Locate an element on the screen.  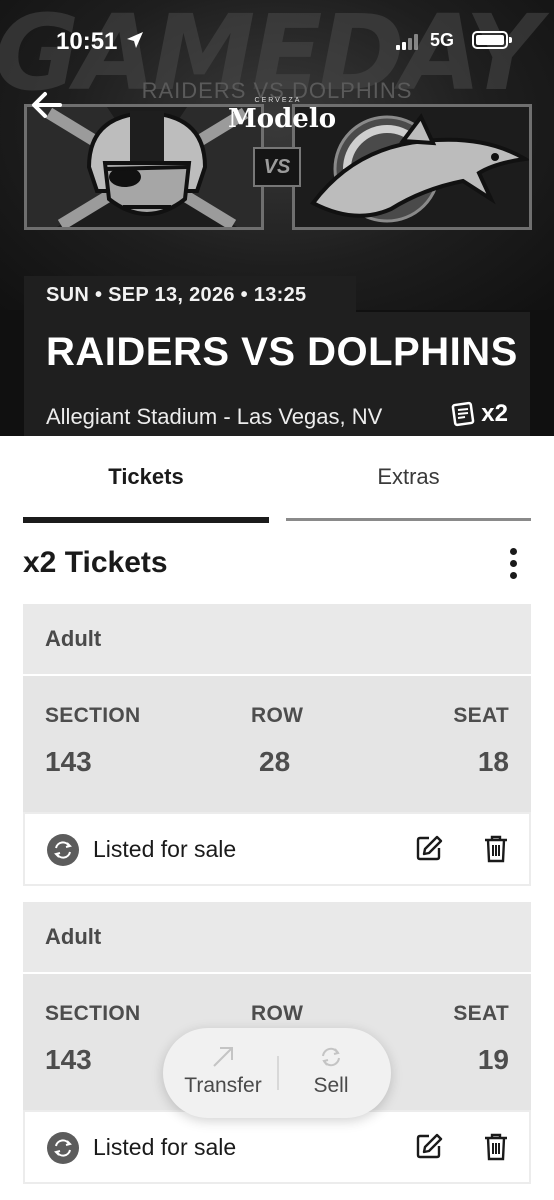
event-venue: Allegiant Stadium - Las Vegas, NV is located at coordinates (214, 416).